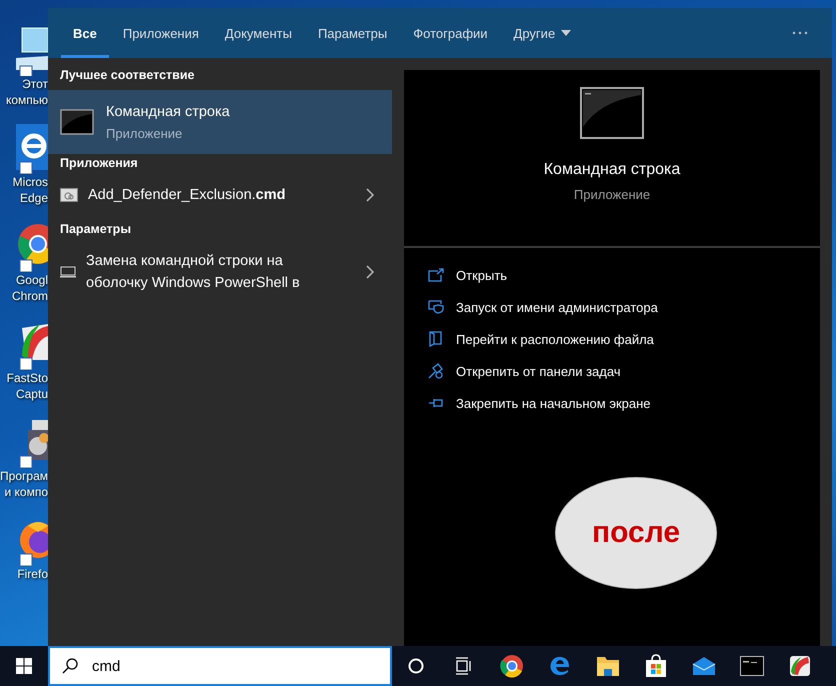 The height and width of the screenshot is (686, 836). What do you see at coordinates (258, 33) in the screenshot?
I see `tab: Документы` at bounding box center [258, 33].